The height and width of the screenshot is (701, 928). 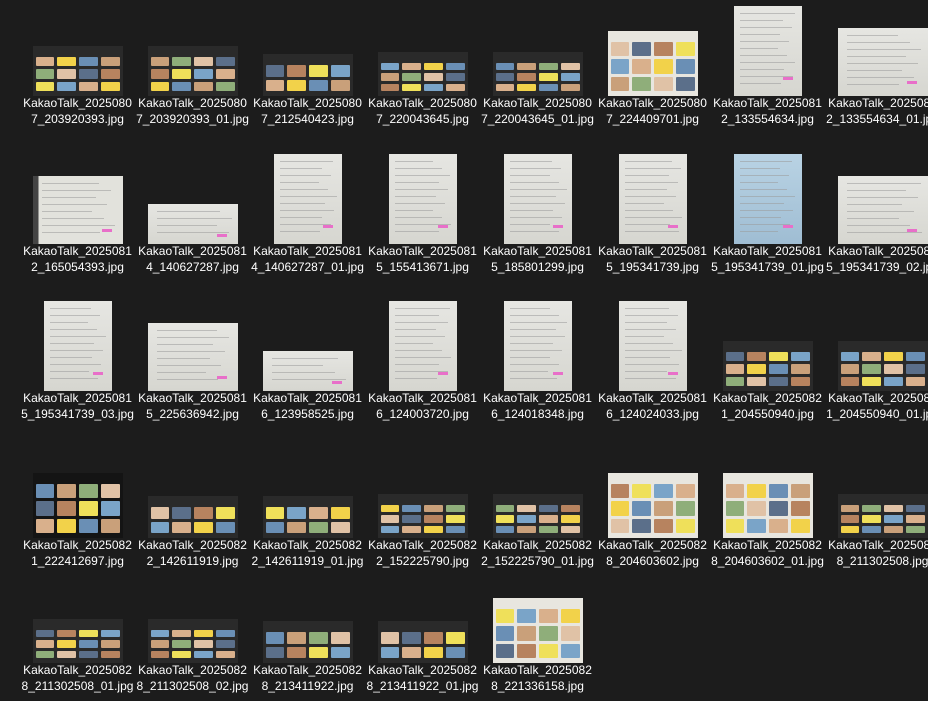 What do you see at coordinates (77, 259) in the screenshot?
I see `file-name-label: KakaoTalk_20250812_165054393.jpg` at bounding box center [77, 259].